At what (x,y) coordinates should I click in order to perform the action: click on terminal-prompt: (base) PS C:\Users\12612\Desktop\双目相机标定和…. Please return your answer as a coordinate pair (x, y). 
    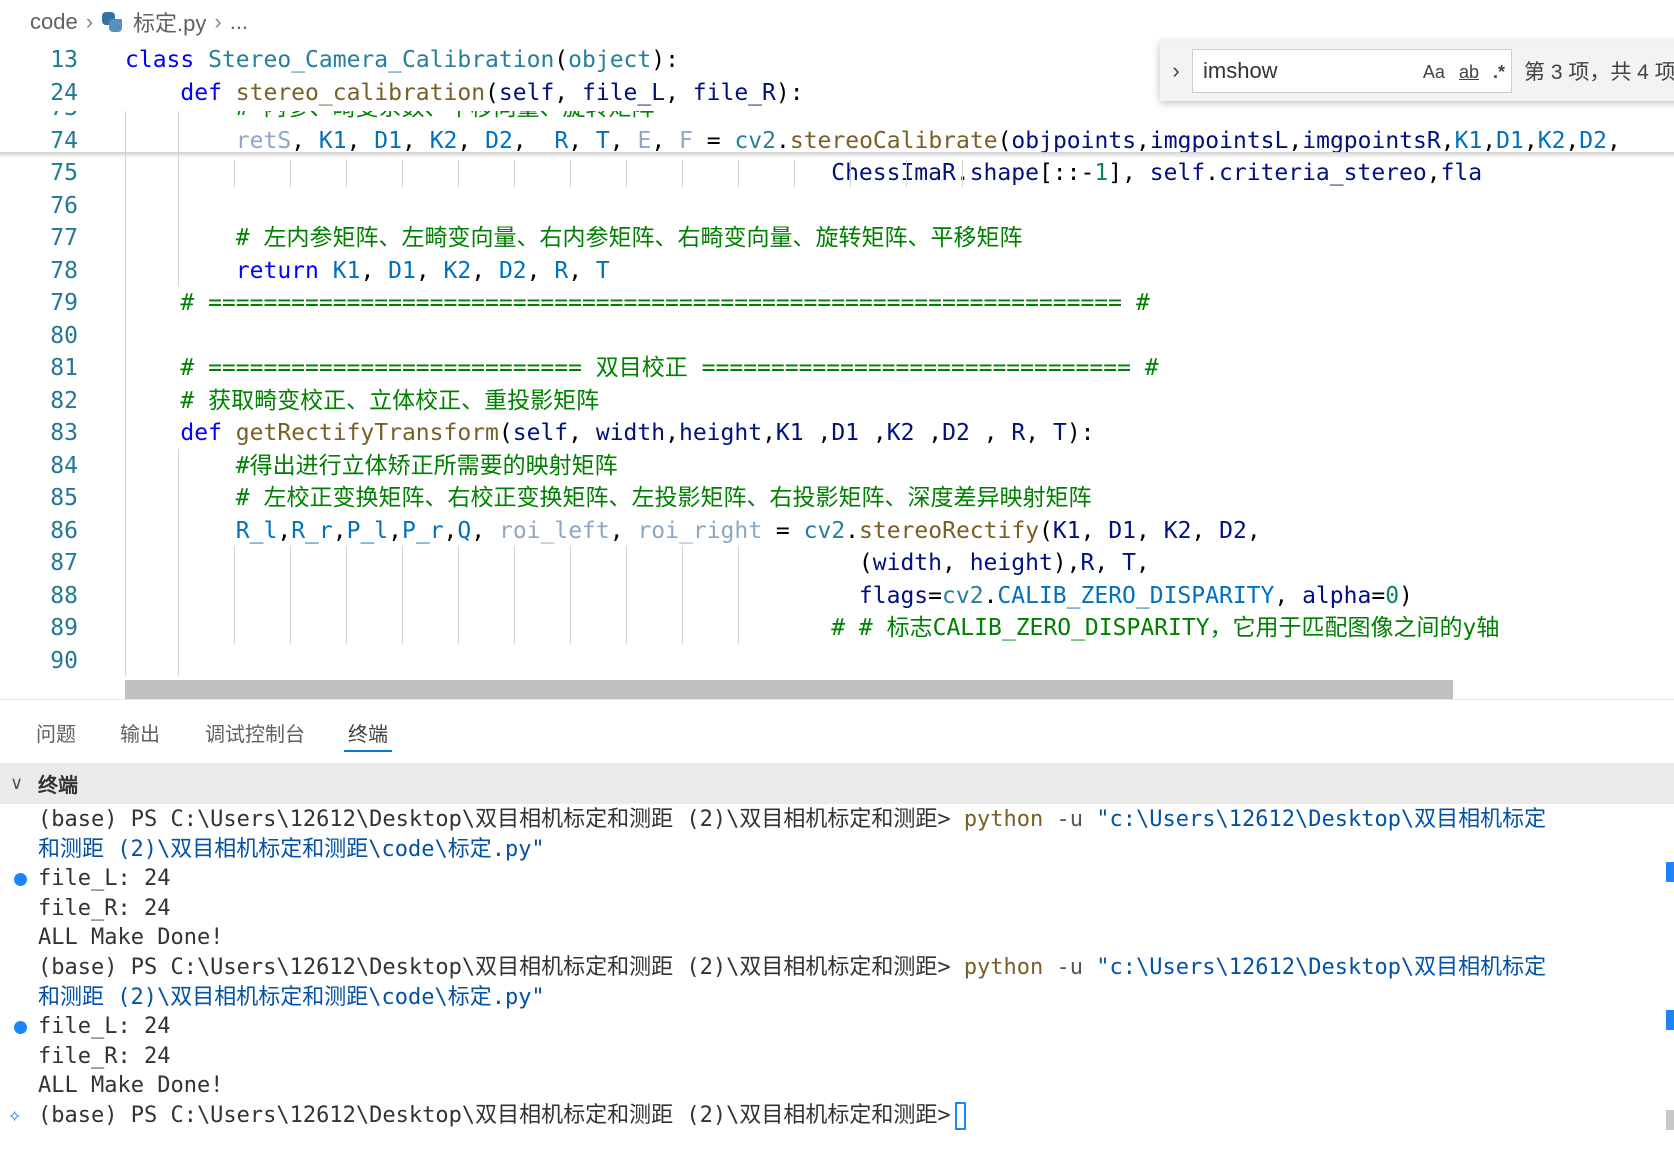
    Looking at the image, I should click on (502, 1116).